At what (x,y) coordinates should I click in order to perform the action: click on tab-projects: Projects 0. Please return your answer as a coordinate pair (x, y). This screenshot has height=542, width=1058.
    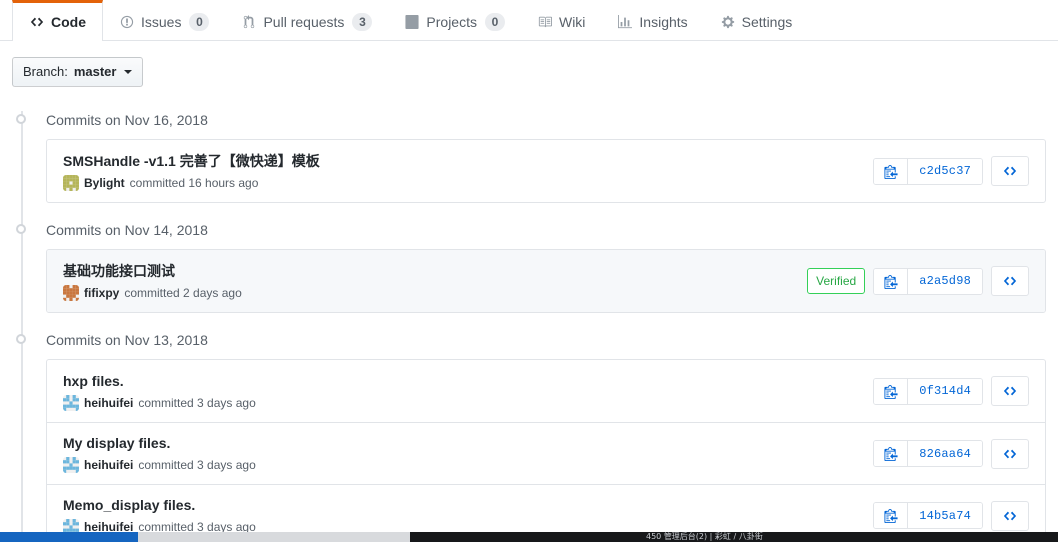
    Looking at the image, I should click on (454, 20).